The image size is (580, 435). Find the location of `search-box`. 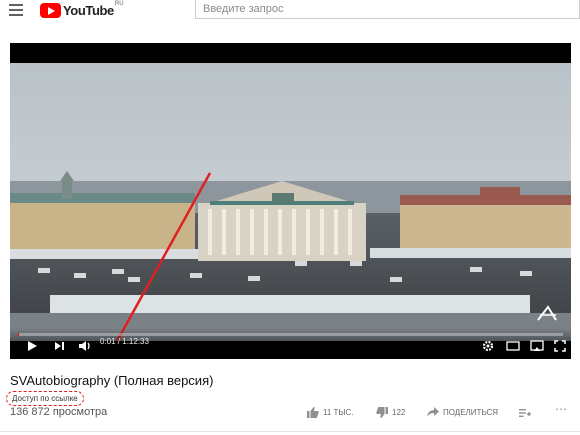

search-box is located at coordinates (387, 9).